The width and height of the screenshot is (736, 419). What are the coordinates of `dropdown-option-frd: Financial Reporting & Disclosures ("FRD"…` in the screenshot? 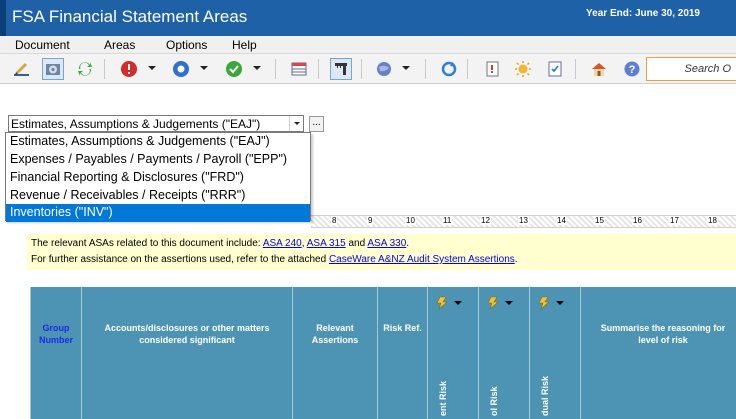 It's located at (158, 178).